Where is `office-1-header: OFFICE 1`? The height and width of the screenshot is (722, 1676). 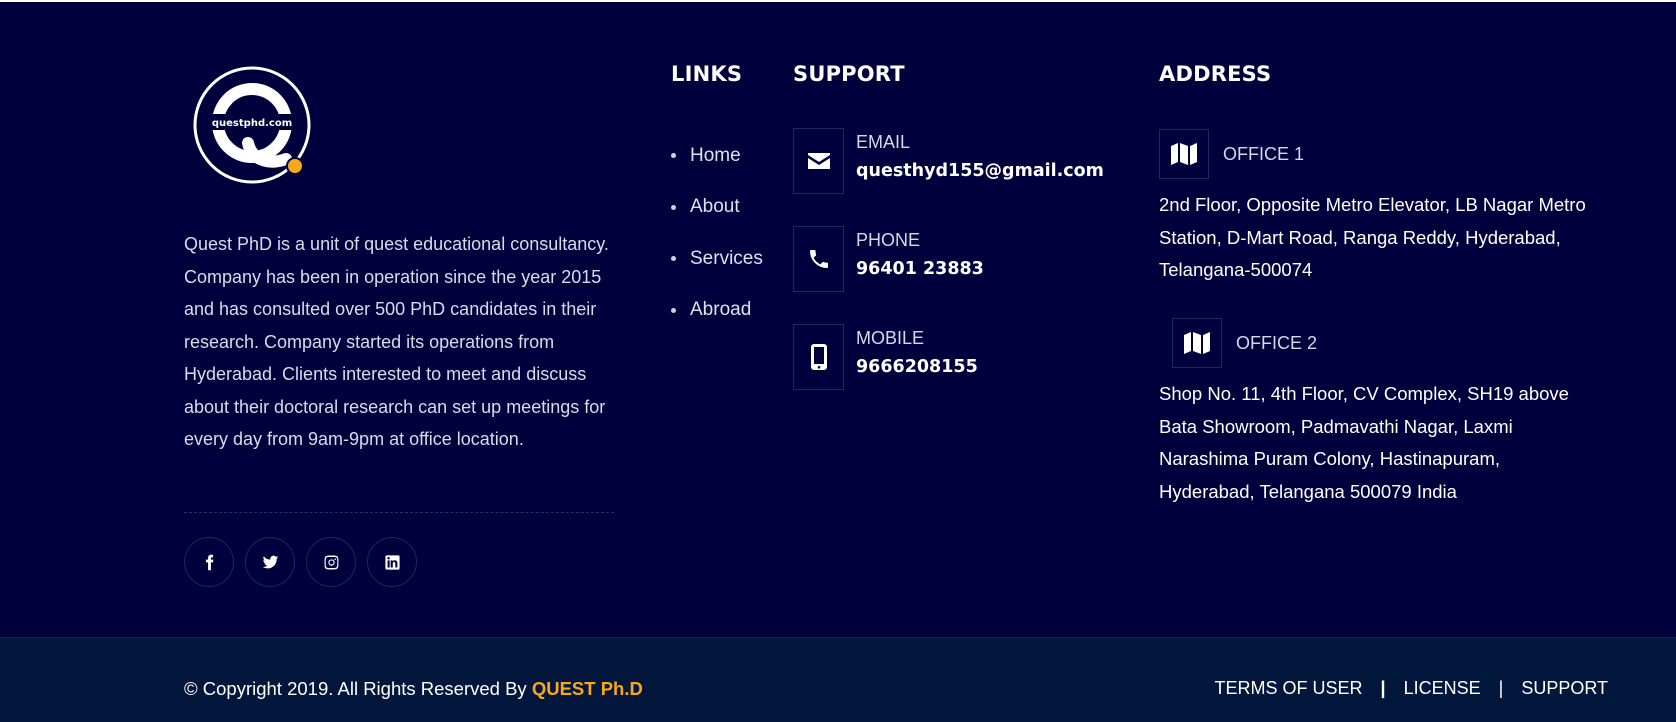 office-1-header: OFFICE 1 is located at coordinates (1231, 154).